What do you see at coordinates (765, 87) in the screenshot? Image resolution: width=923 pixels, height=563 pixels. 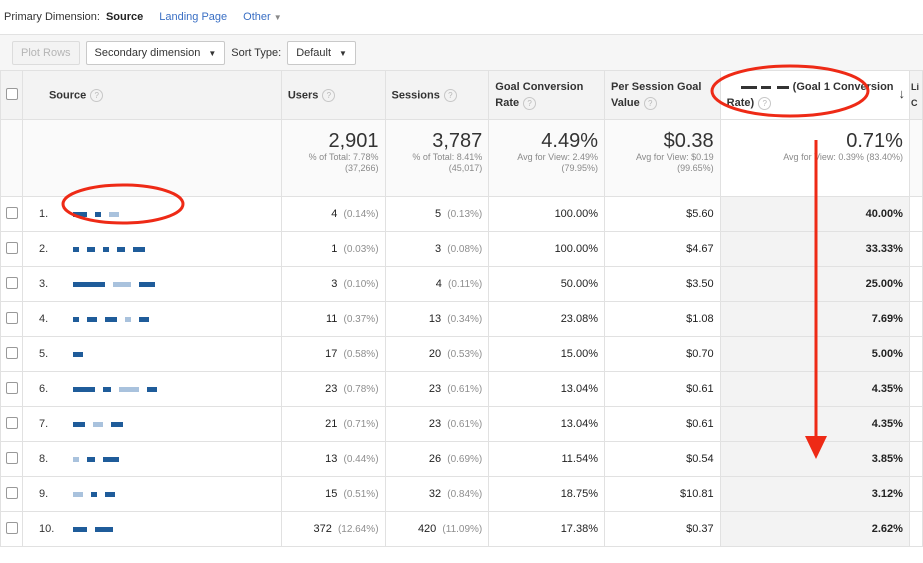 I see `redacted-text` at bounding box center [765, 87].